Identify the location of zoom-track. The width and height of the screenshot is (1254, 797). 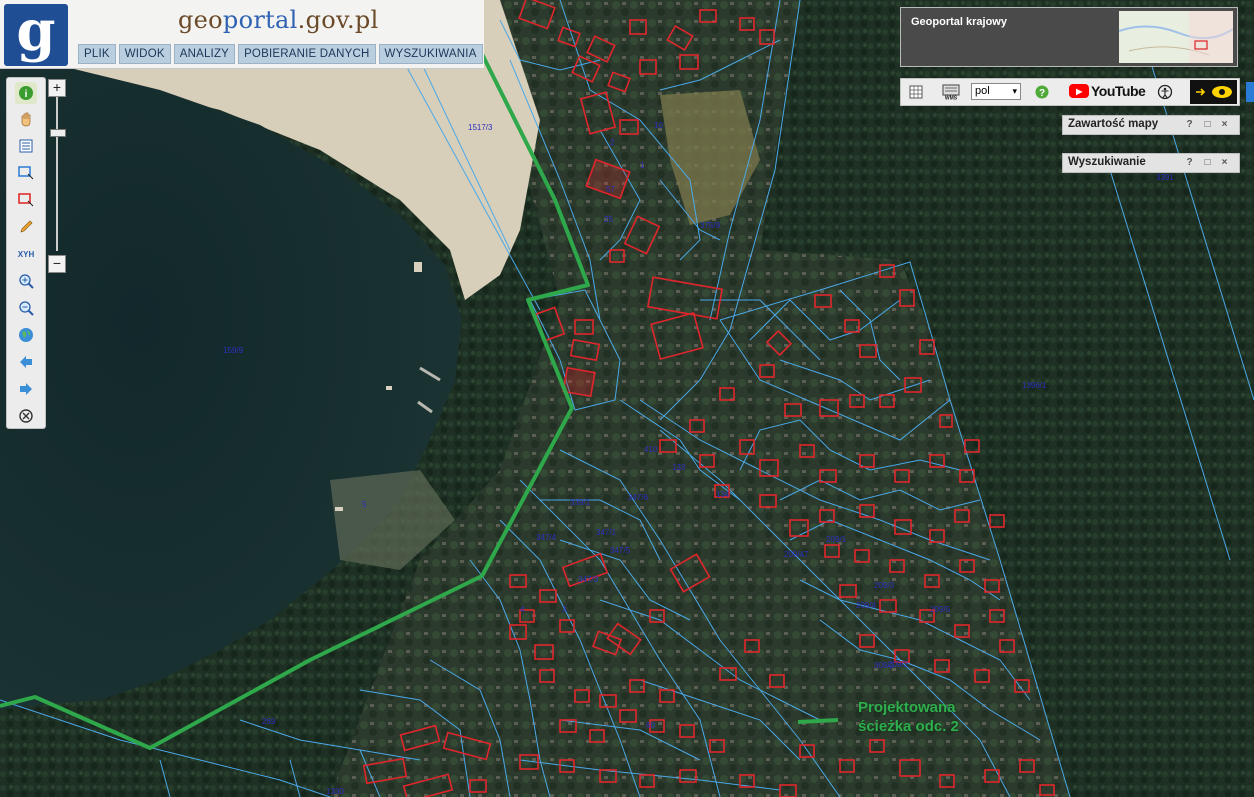
(57, 174).